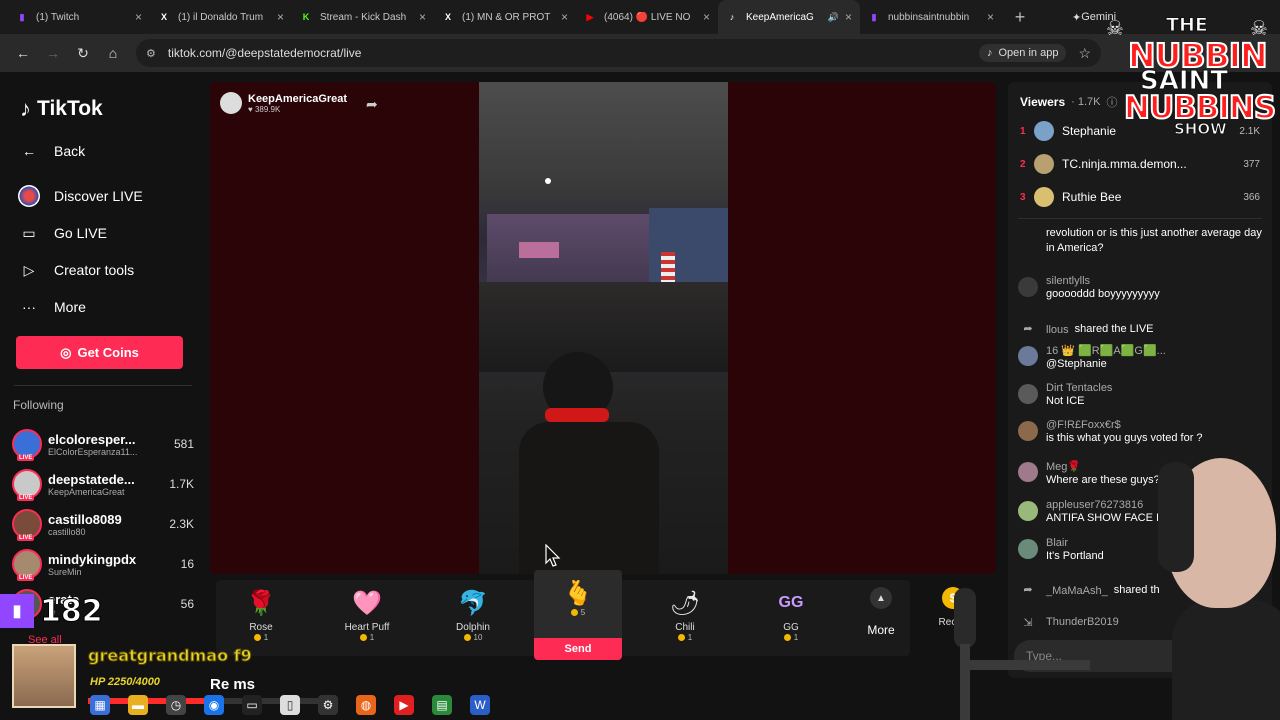 The height and width of the screenshot is (720, 1280). I want to click on sidebar-item-go-live: ▭ Go LIVE, so click(62, 233).